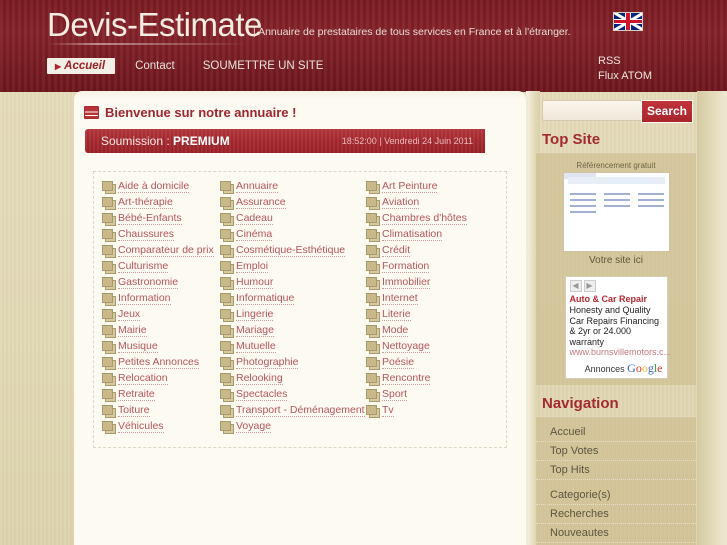 This screenshot has height=545, width=727. Describe the element at coordinates (406, 346) in the screenshot. I see `category-link: Nettoyage` at that location.